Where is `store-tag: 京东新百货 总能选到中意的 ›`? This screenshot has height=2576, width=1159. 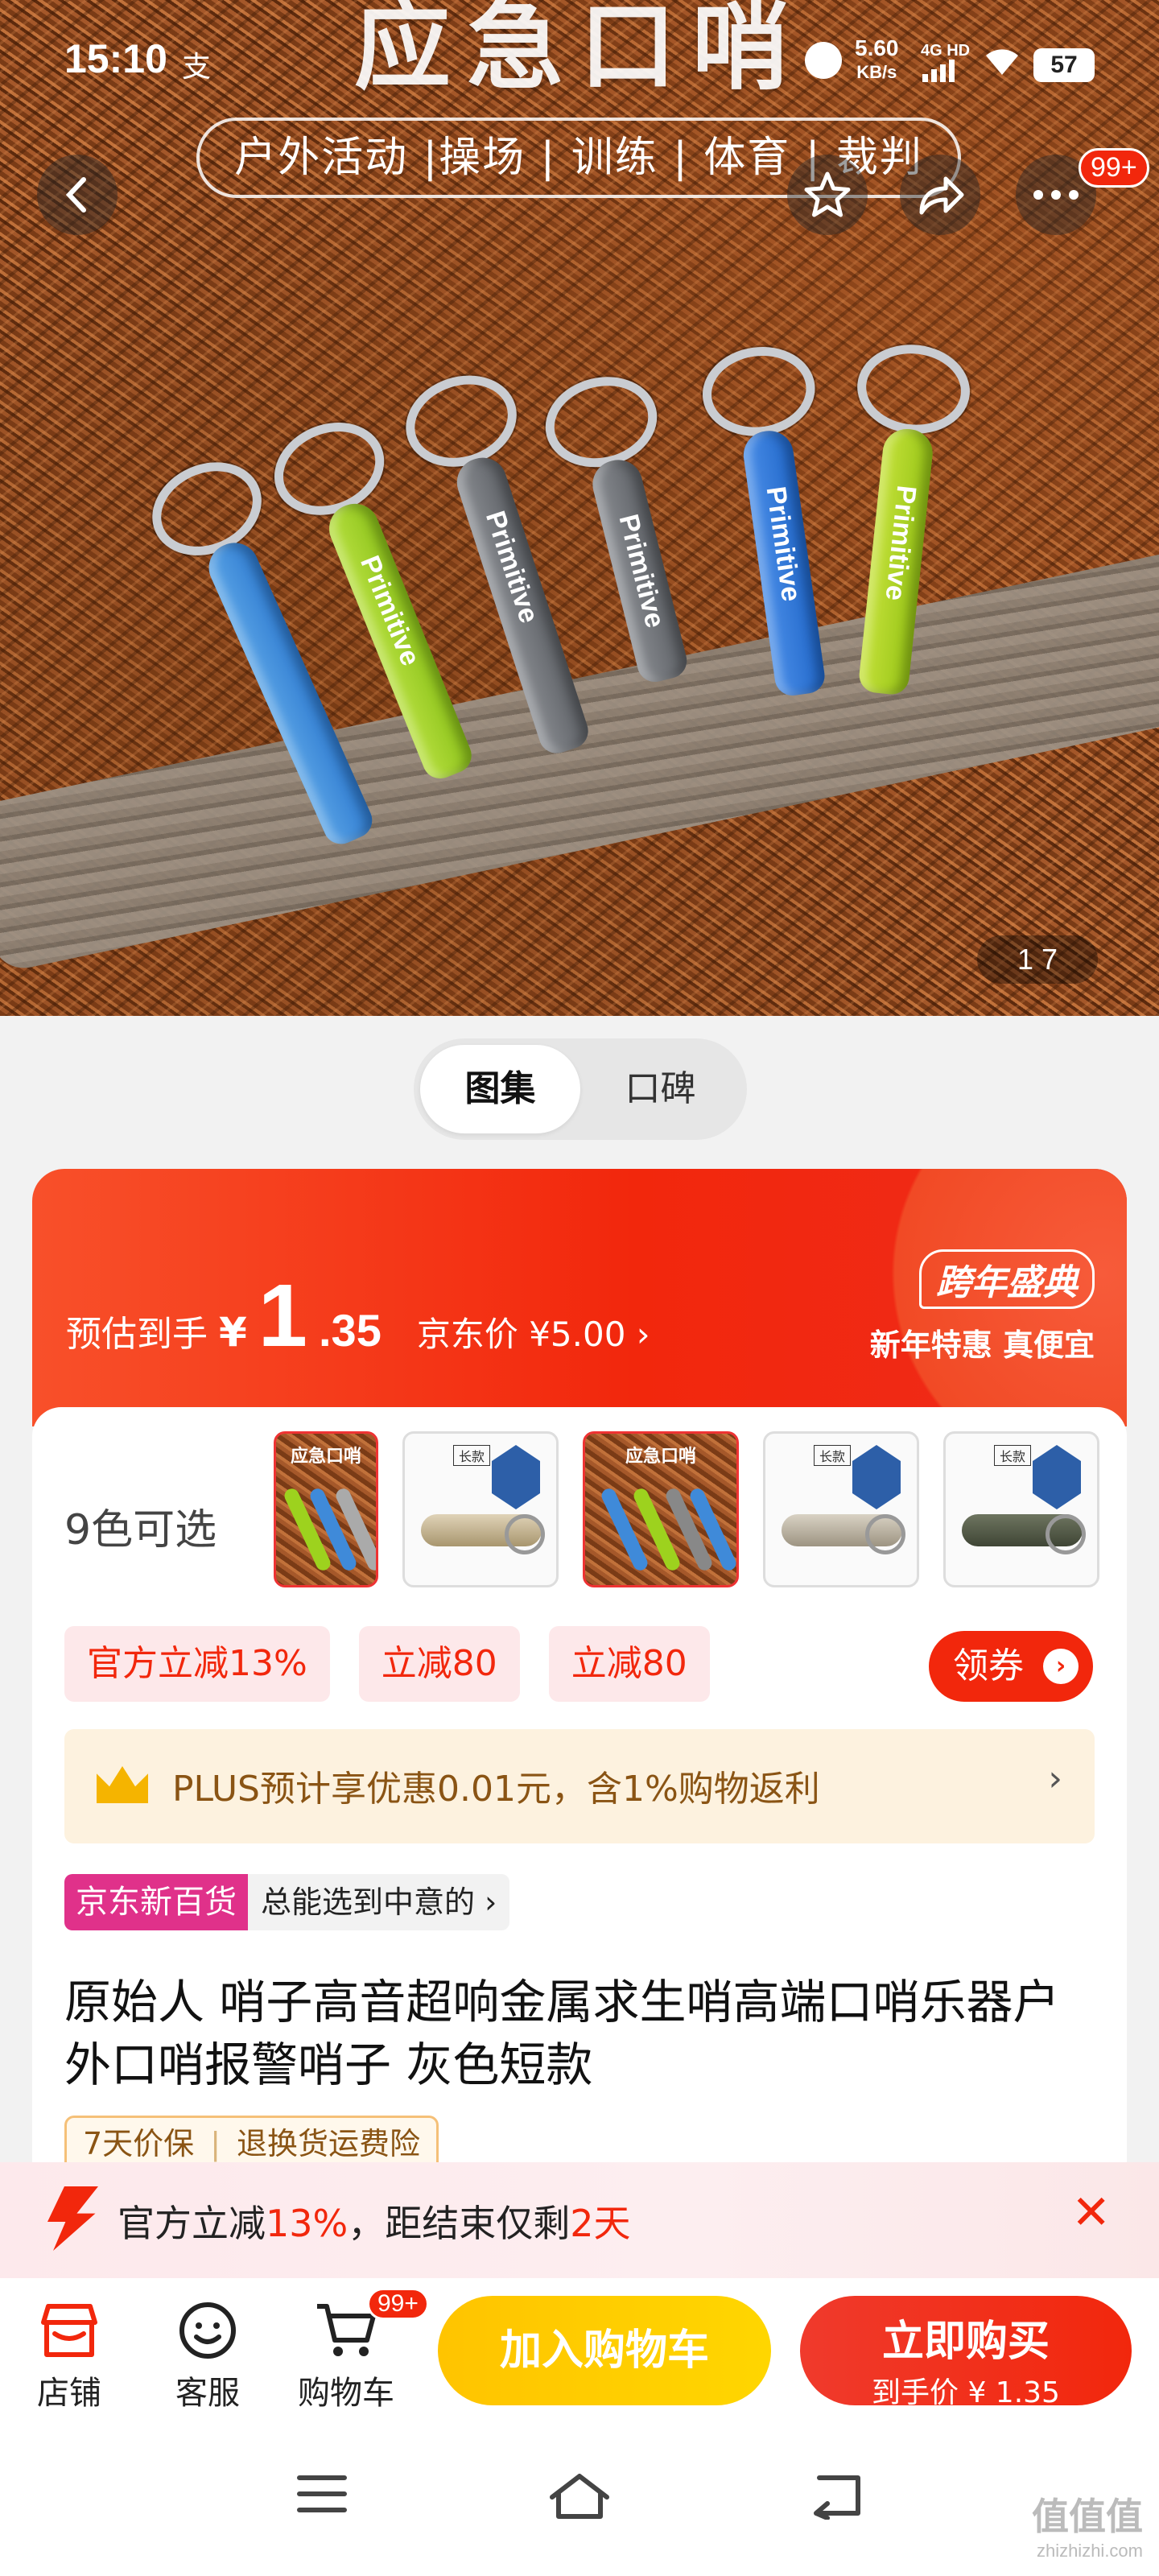
store-tag: 京东新百货 总能选到中意的 › is located at coordinates (287, 1902).